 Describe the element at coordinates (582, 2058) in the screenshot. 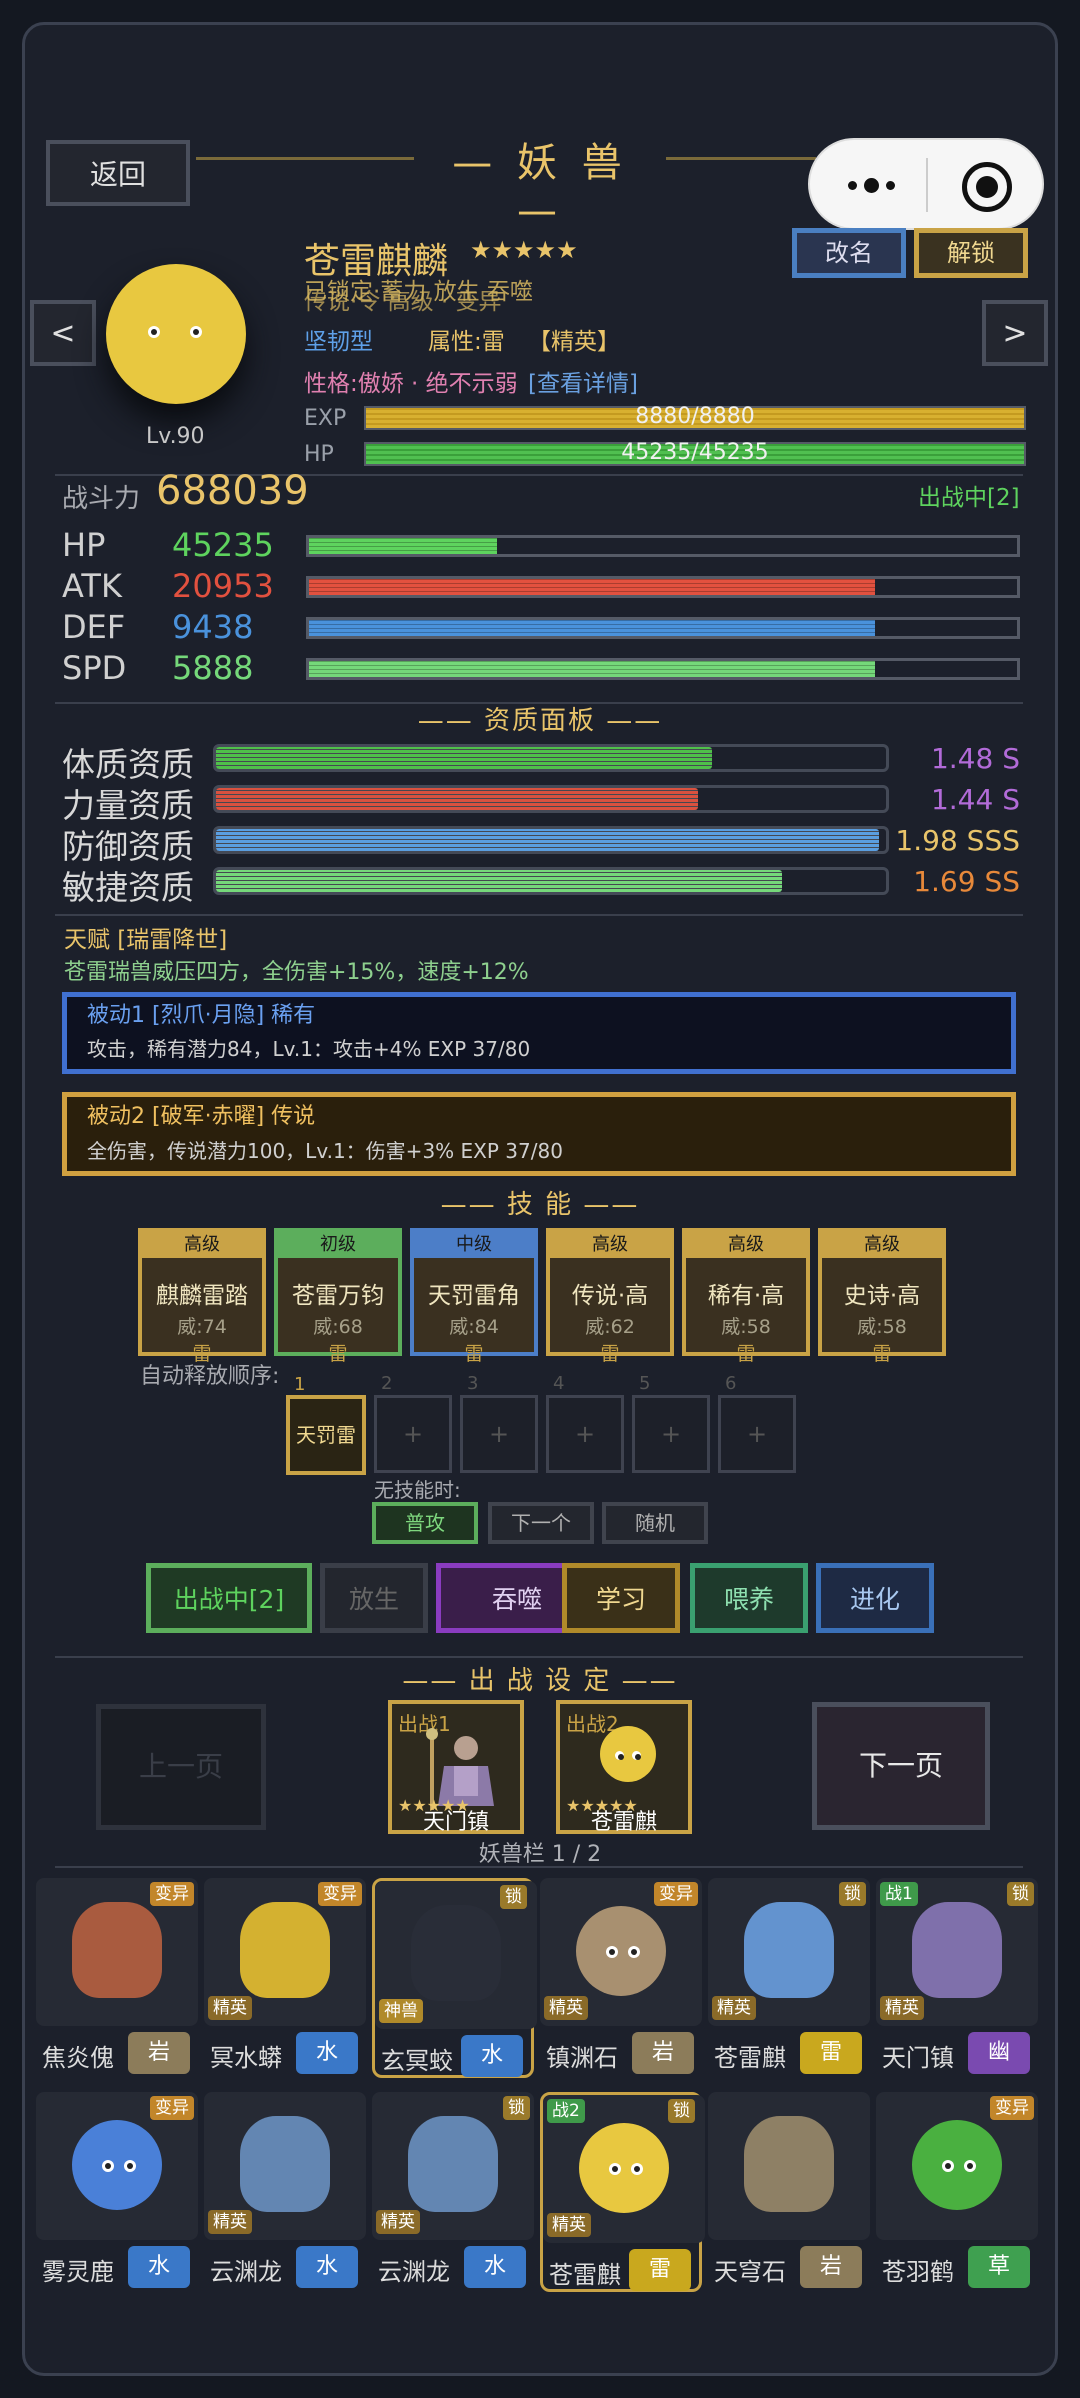

I see `roster-name: 镇渊石` at that location.